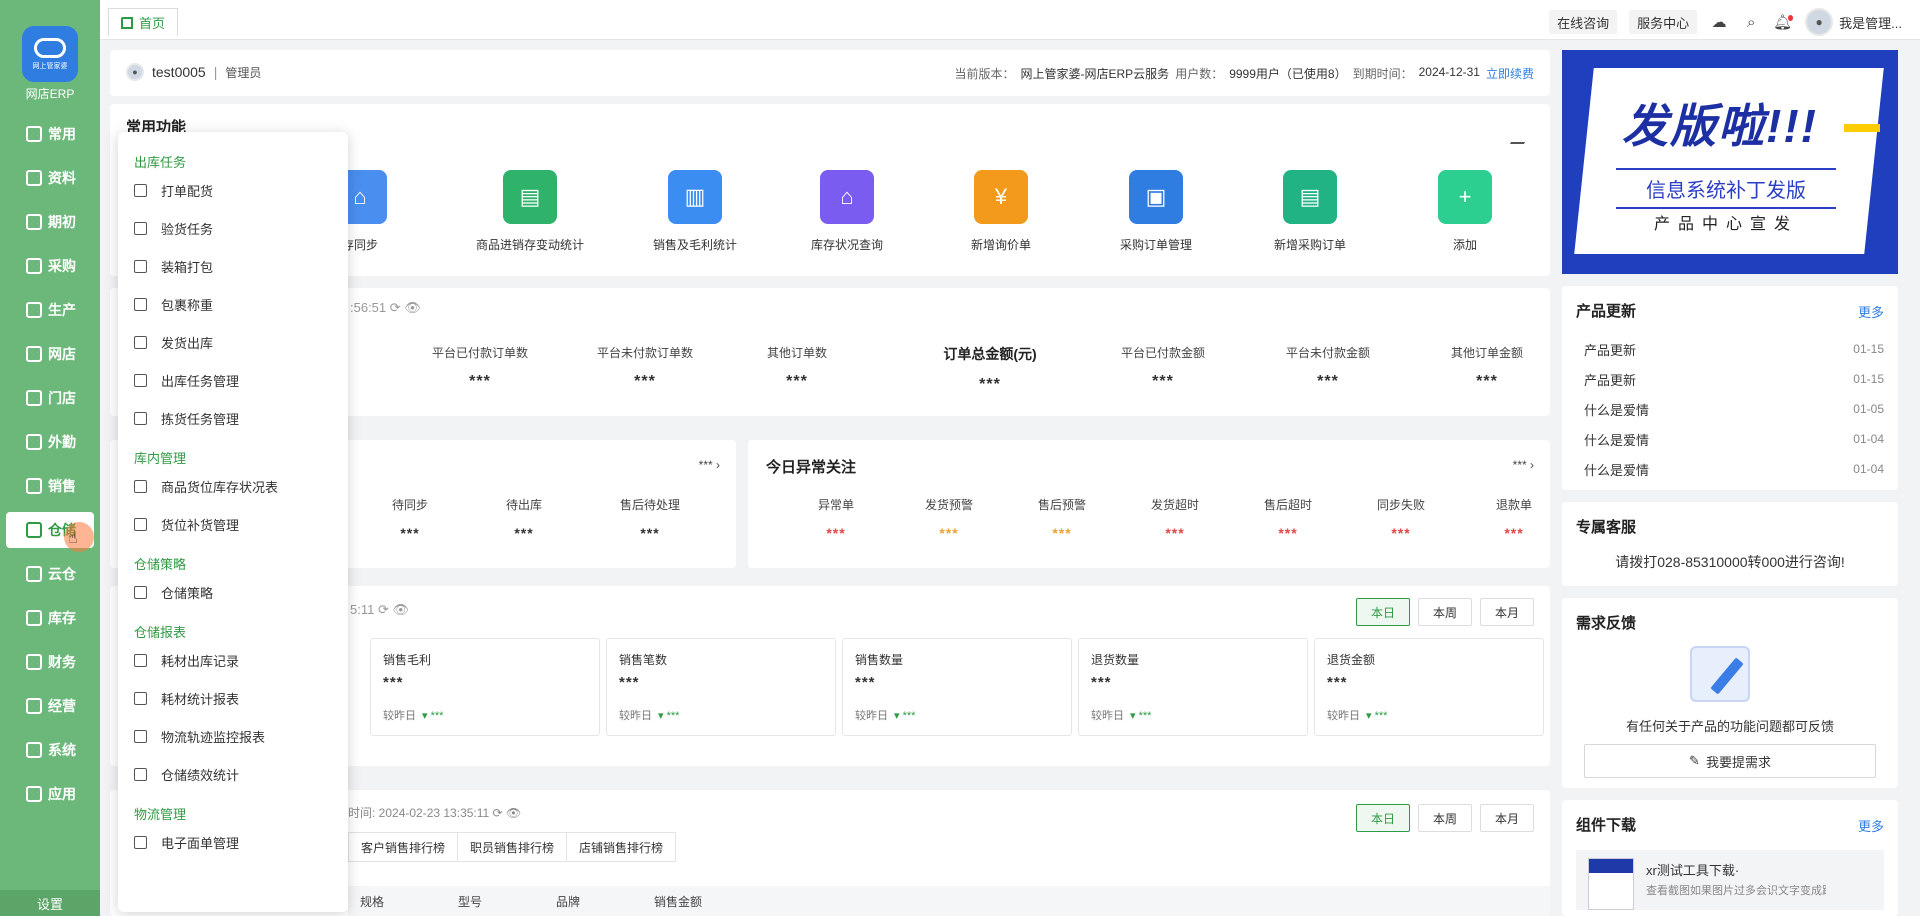 This screenshot has width=1920, height=916. Describe the element at coordinates (1730, 162) in the screenshot. I see `release-banner: 发版啦!!! 信息系统补丁发版 产品中心宣发` at that location.